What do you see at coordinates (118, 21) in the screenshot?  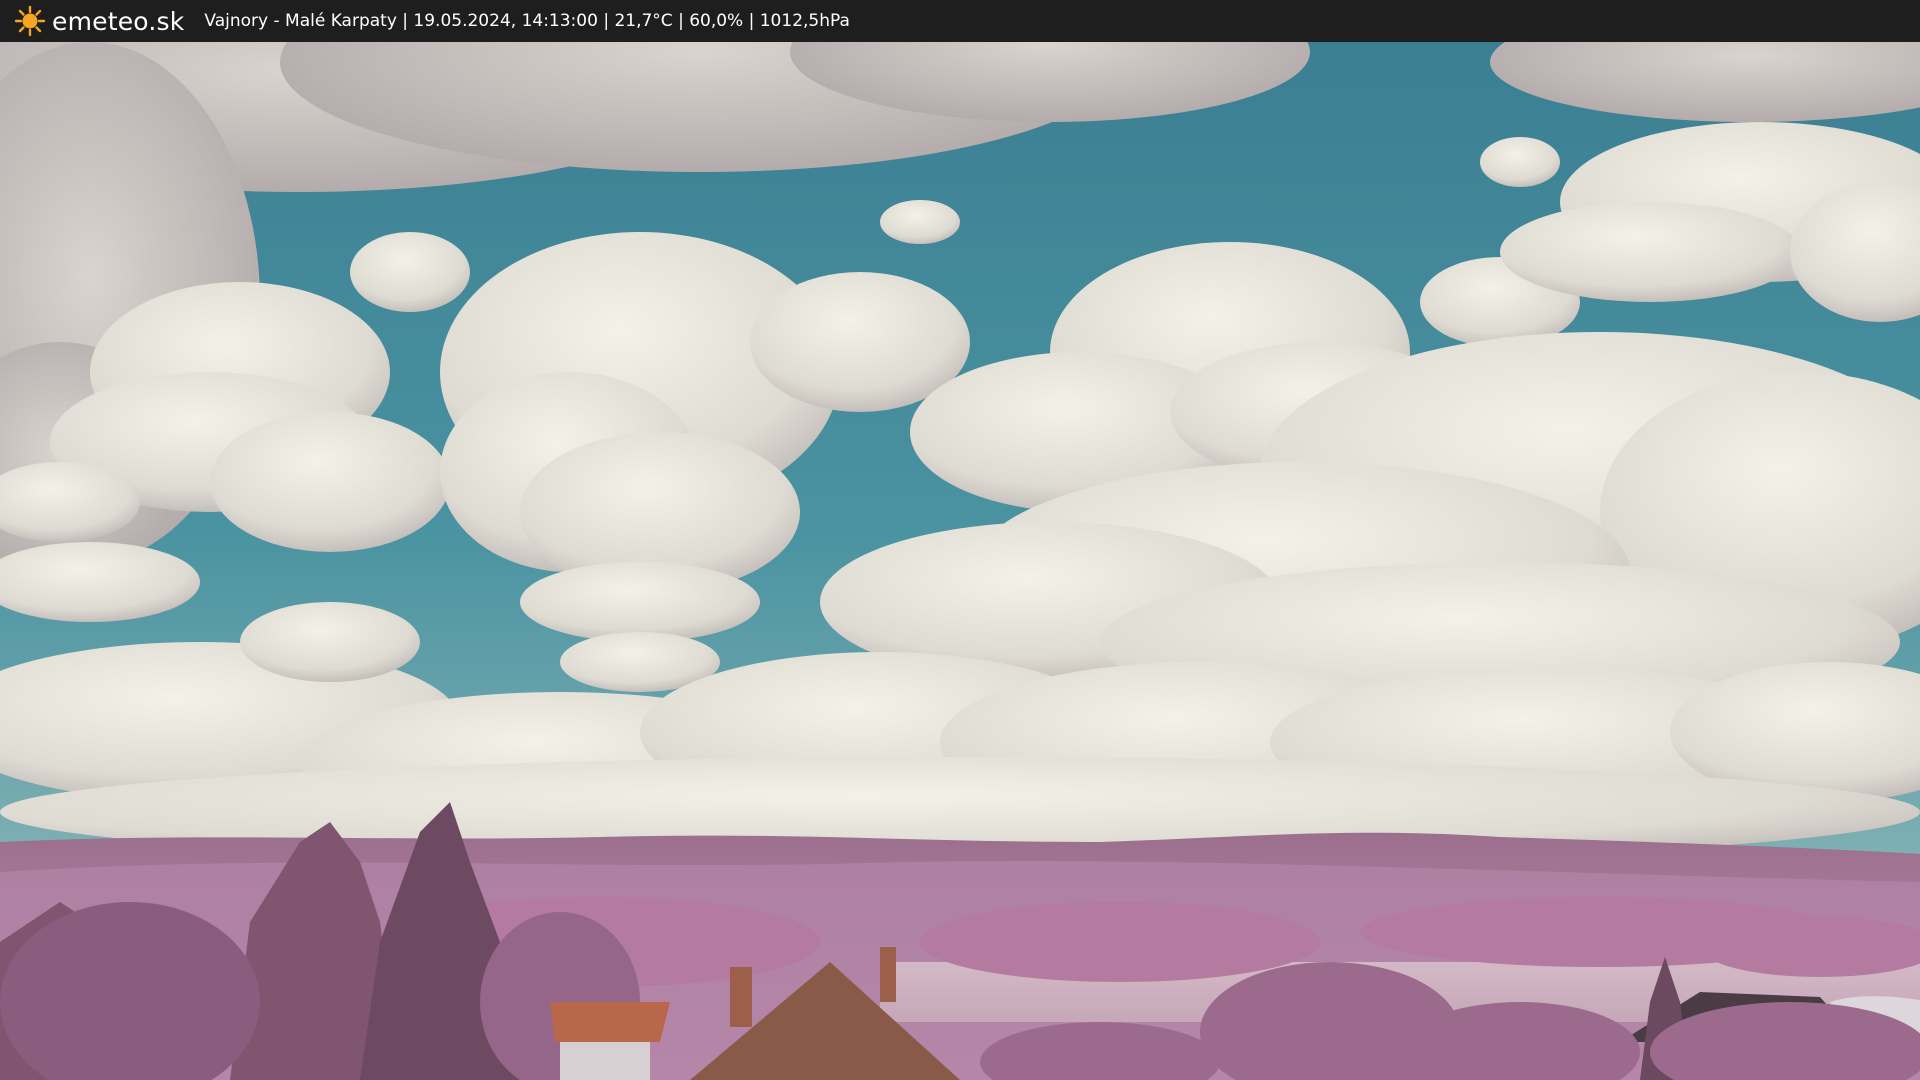 I see `logo-text: emeteo.sk` at bounding box center [118, 21].